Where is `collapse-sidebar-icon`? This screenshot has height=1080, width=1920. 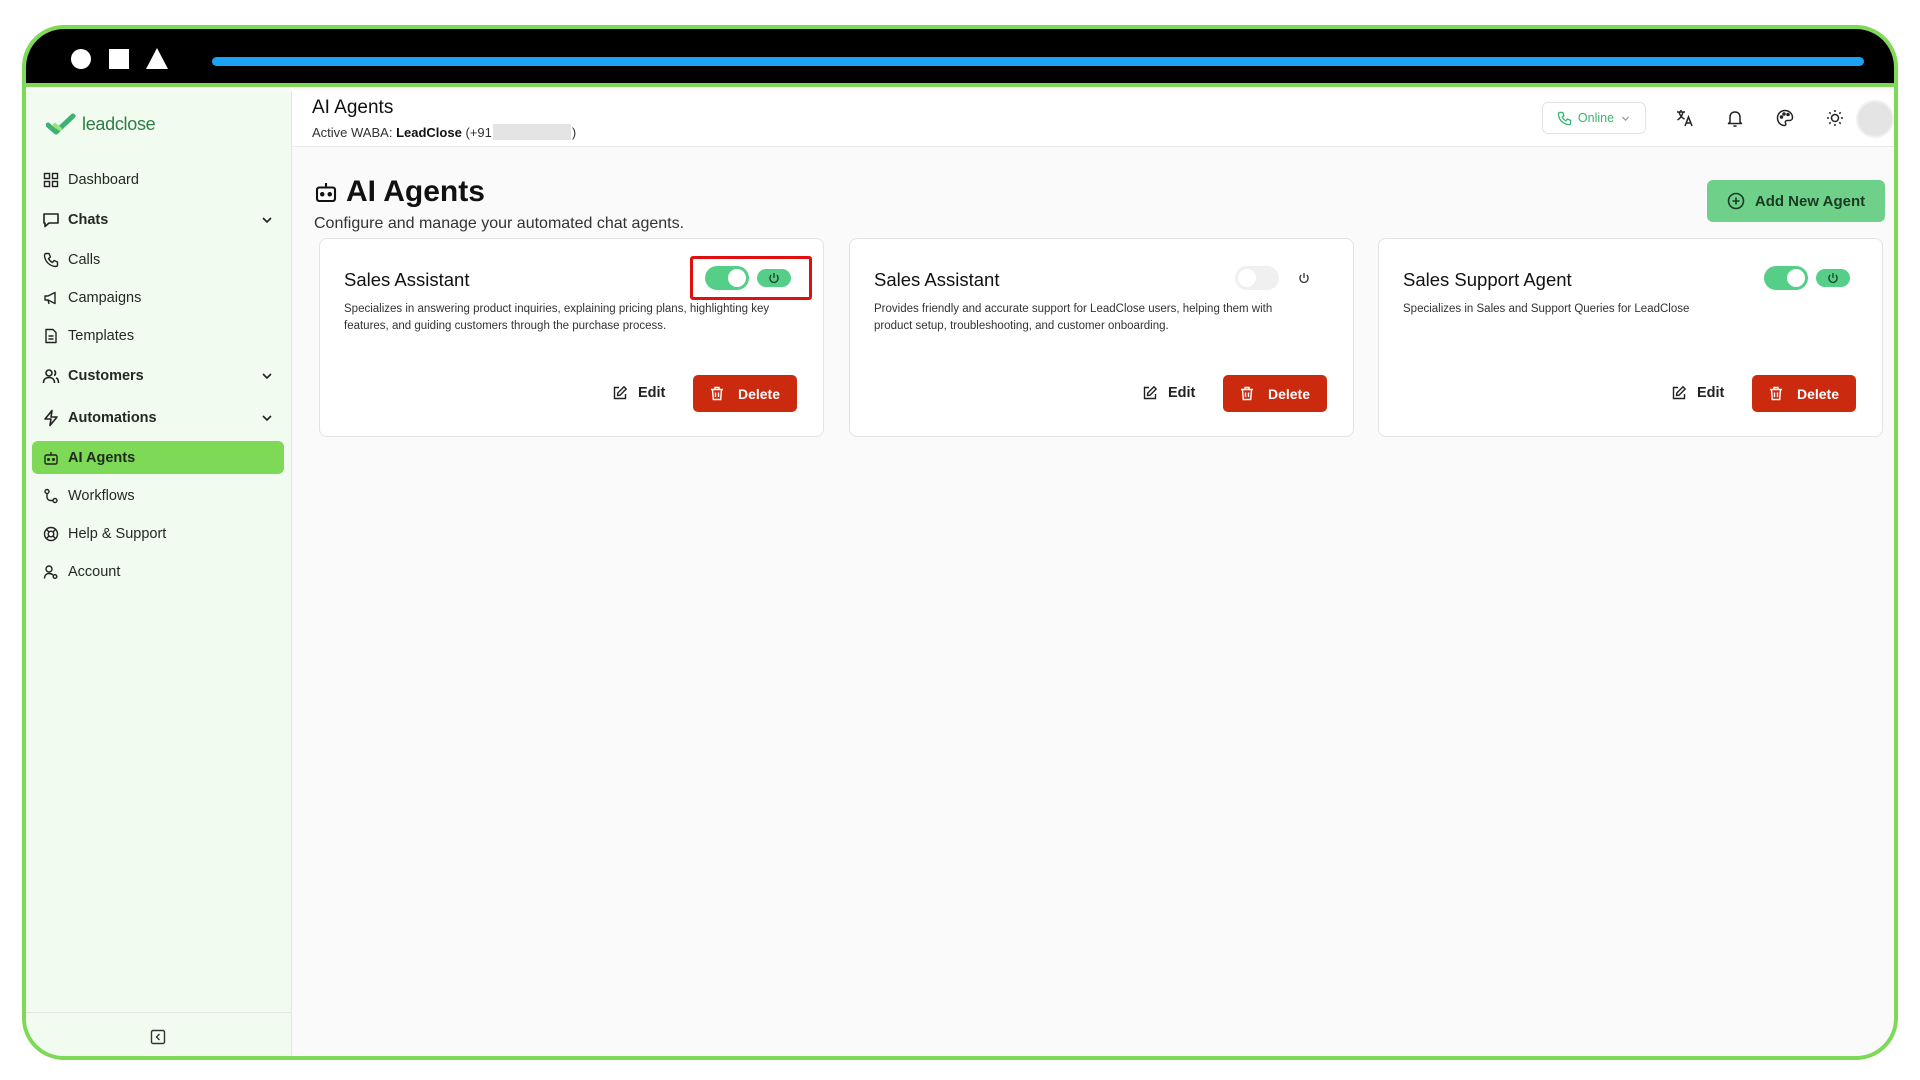 collapse-sidebar-icon is located at coordinates (158, 1037).